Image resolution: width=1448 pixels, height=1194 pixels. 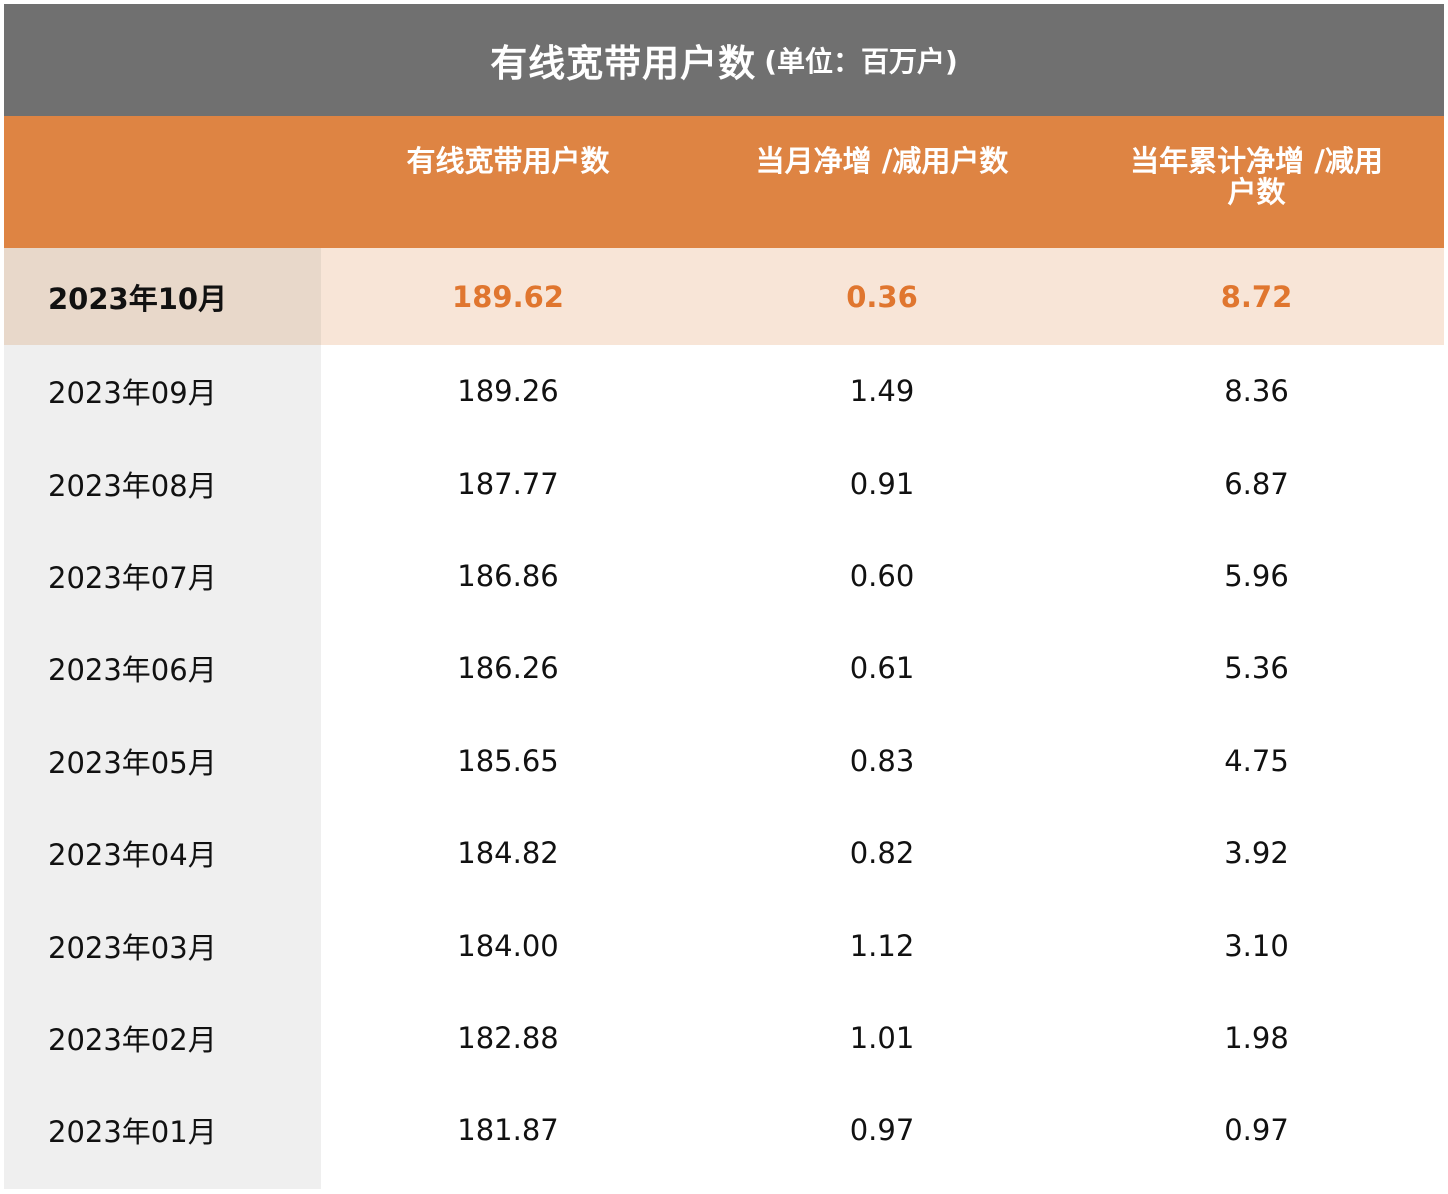 What do you see at coordinates (1256, 483) in the screenshot?
I see `ytd-change-cell: 6.87` at bounding box center [1256, 483].